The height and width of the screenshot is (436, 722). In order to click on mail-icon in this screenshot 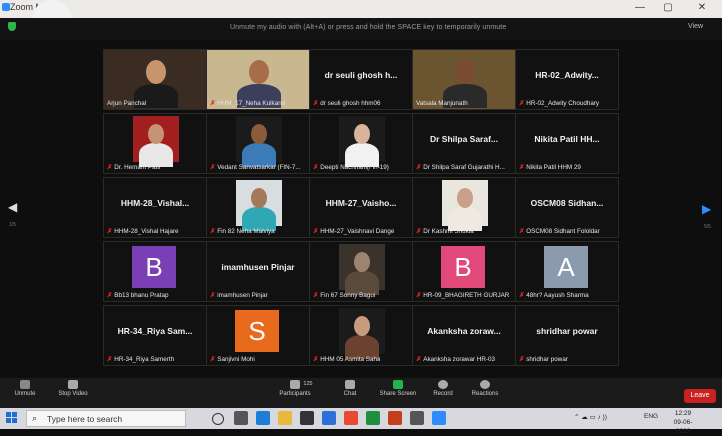, I will do `click(329, 418)`.